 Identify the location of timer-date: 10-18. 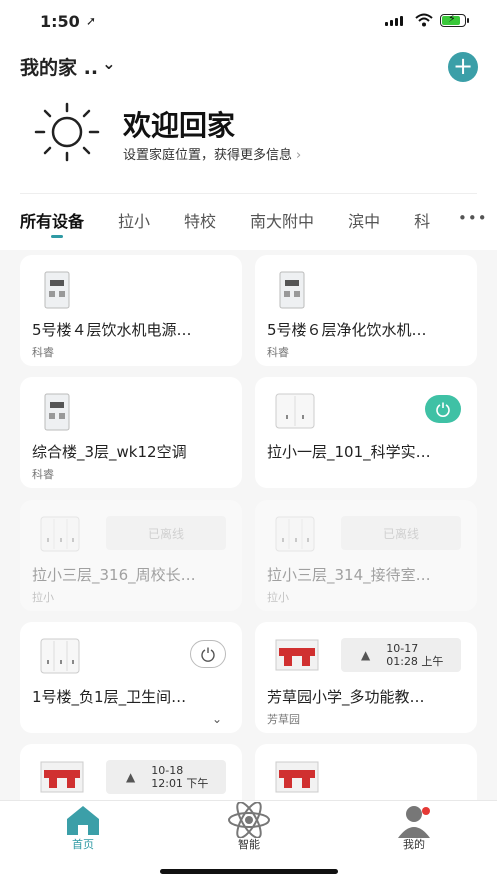
(167, 770).